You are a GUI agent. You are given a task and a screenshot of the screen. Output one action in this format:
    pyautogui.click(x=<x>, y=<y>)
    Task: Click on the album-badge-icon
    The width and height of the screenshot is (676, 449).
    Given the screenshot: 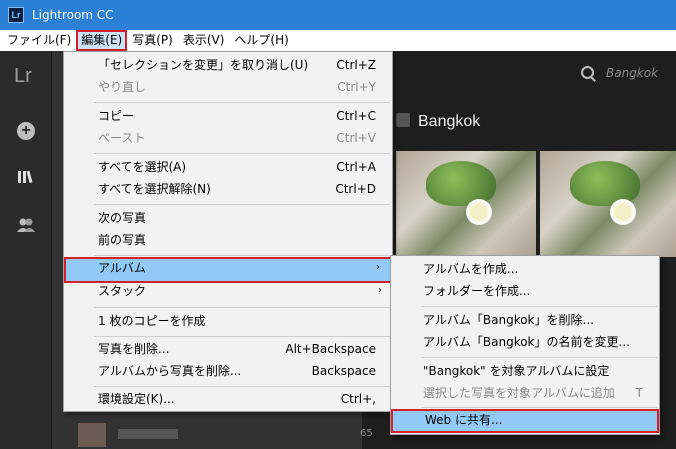 What is the action you would take?
    pyautogui.click(x=403, y=120)
    